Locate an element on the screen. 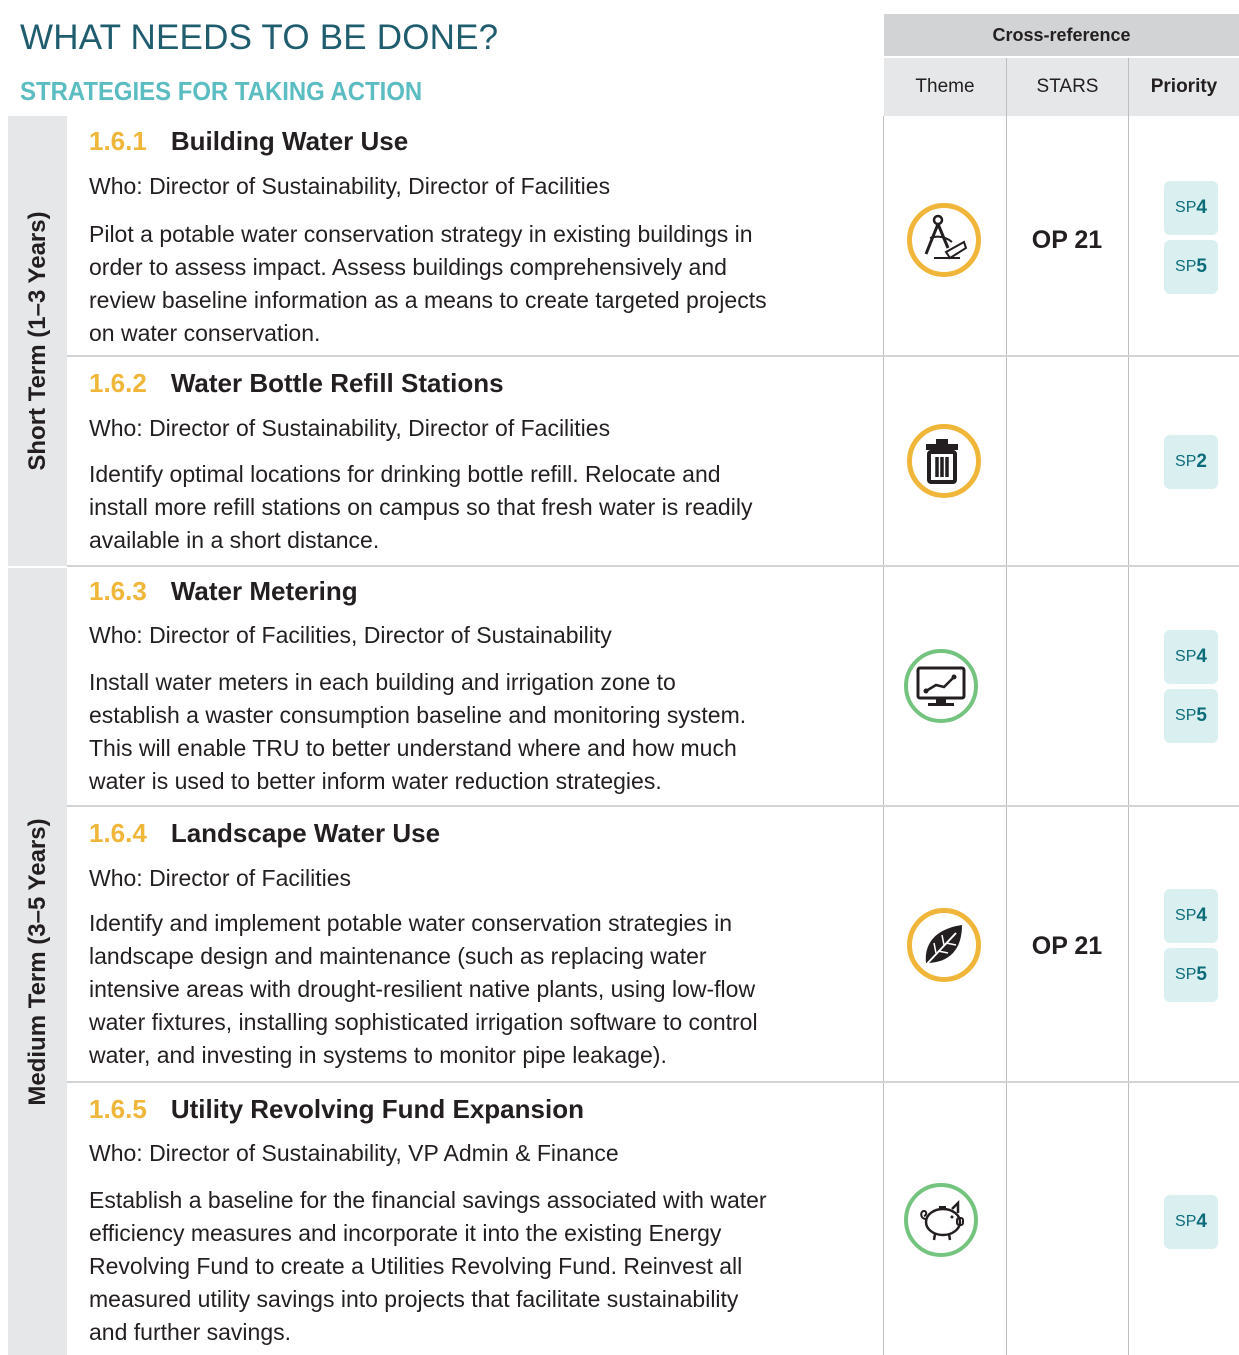  column-header-stars: STARS is located at coordinates (1067, 87).